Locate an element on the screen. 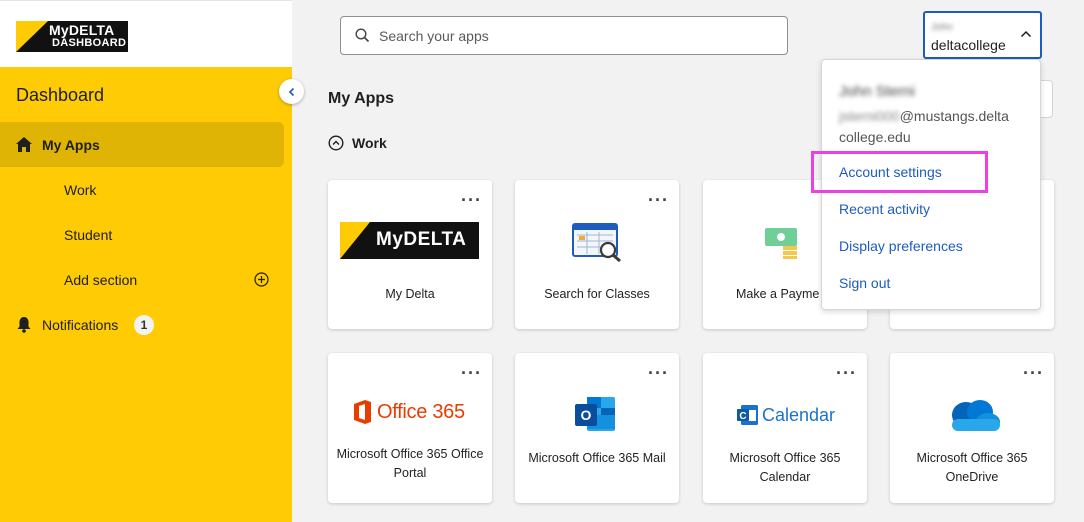  search-icon is located at coordinates (362, 35).